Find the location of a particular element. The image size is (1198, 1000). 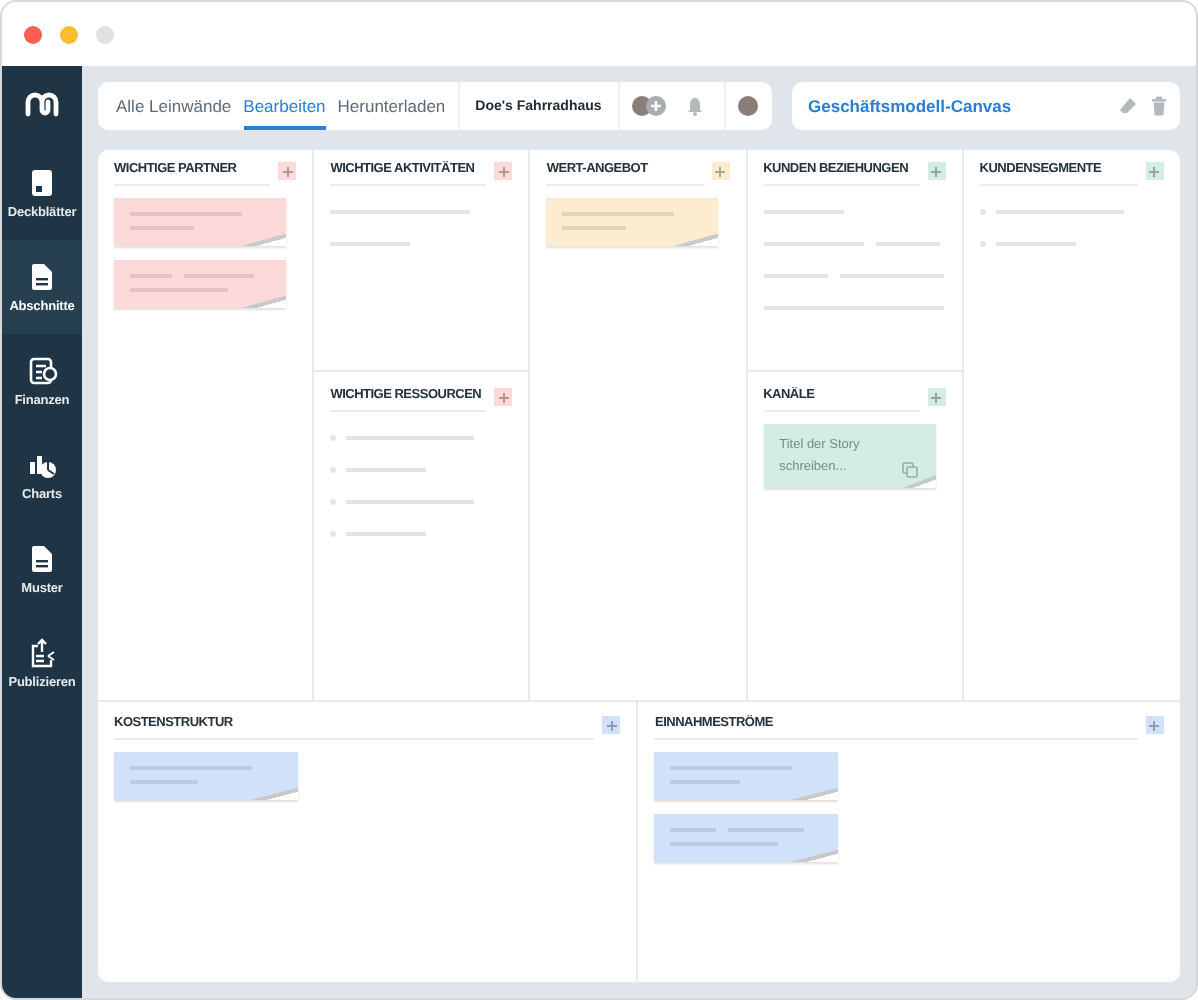

tab: Alle Leinwände is located at coordinates (174, 106).